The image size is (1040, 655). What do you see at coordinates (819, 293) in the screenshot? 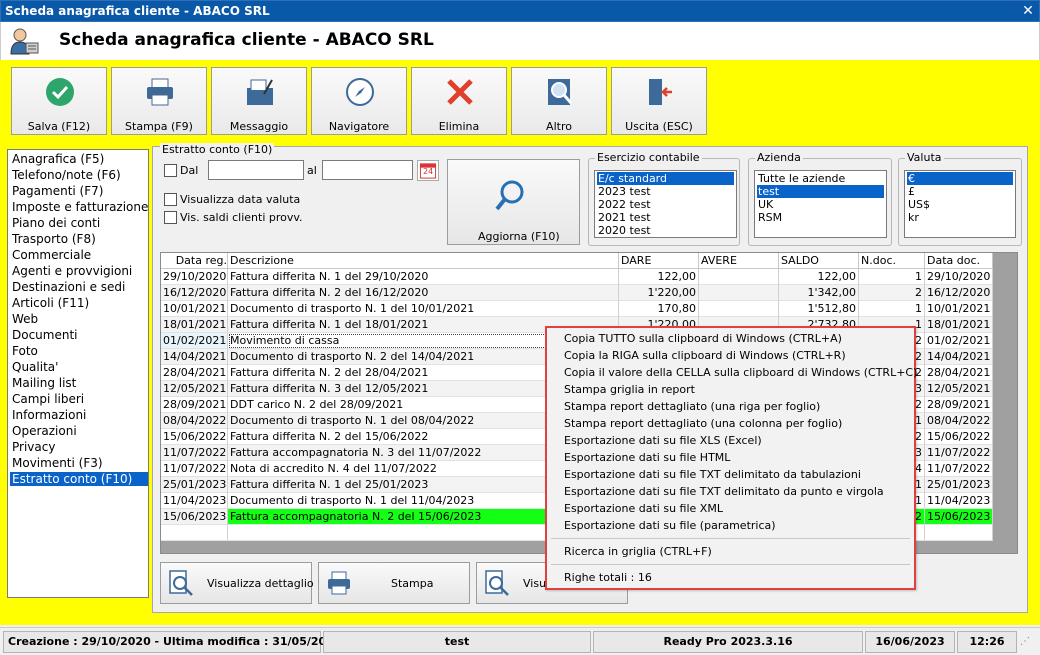
I see `table-cell: 1'342,00` at bounding box center [819, 293].